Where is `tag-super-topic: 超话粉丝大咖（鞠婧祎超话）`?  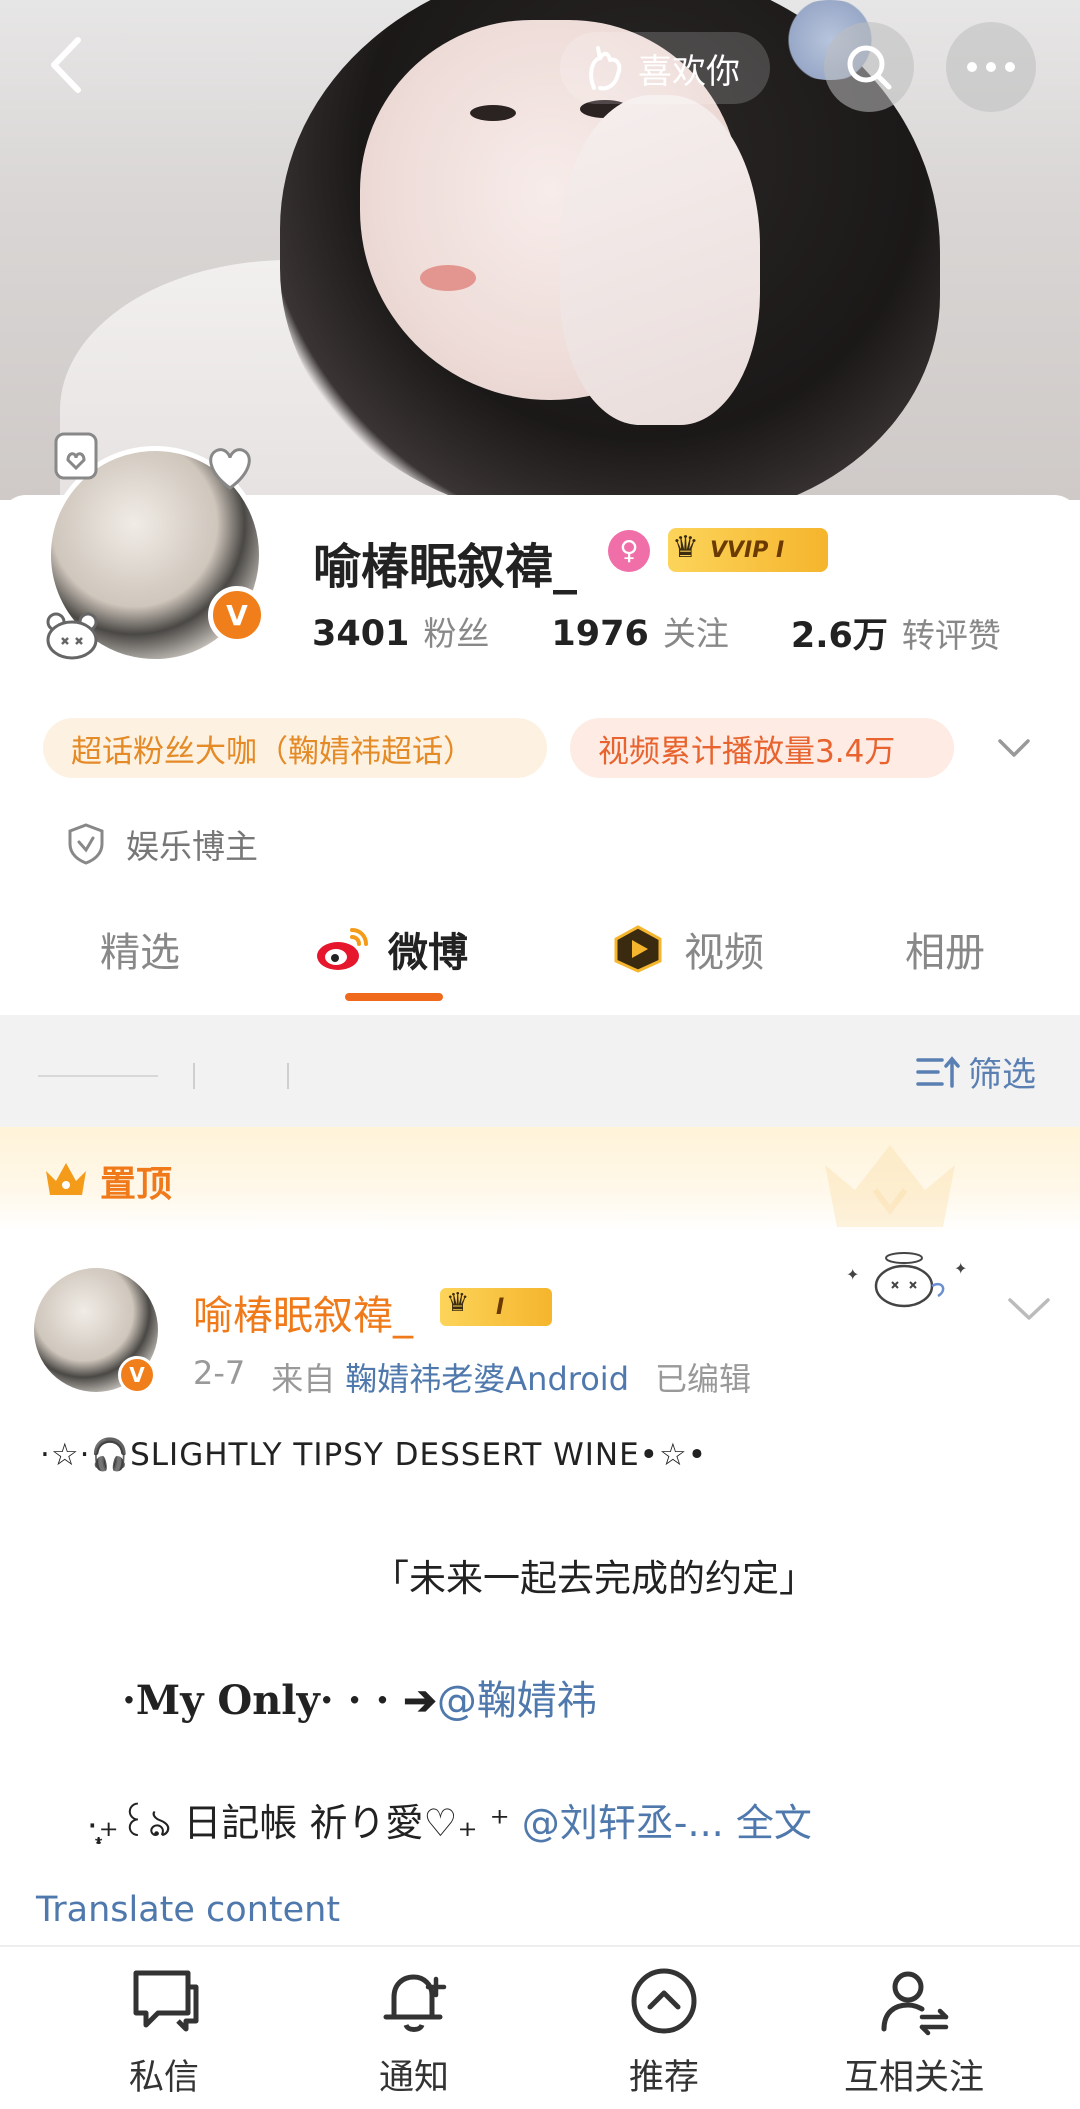
tag-super-topic: 超话粉丝大咖（鞠婧祎超话） is located at coordinates (295, 748).